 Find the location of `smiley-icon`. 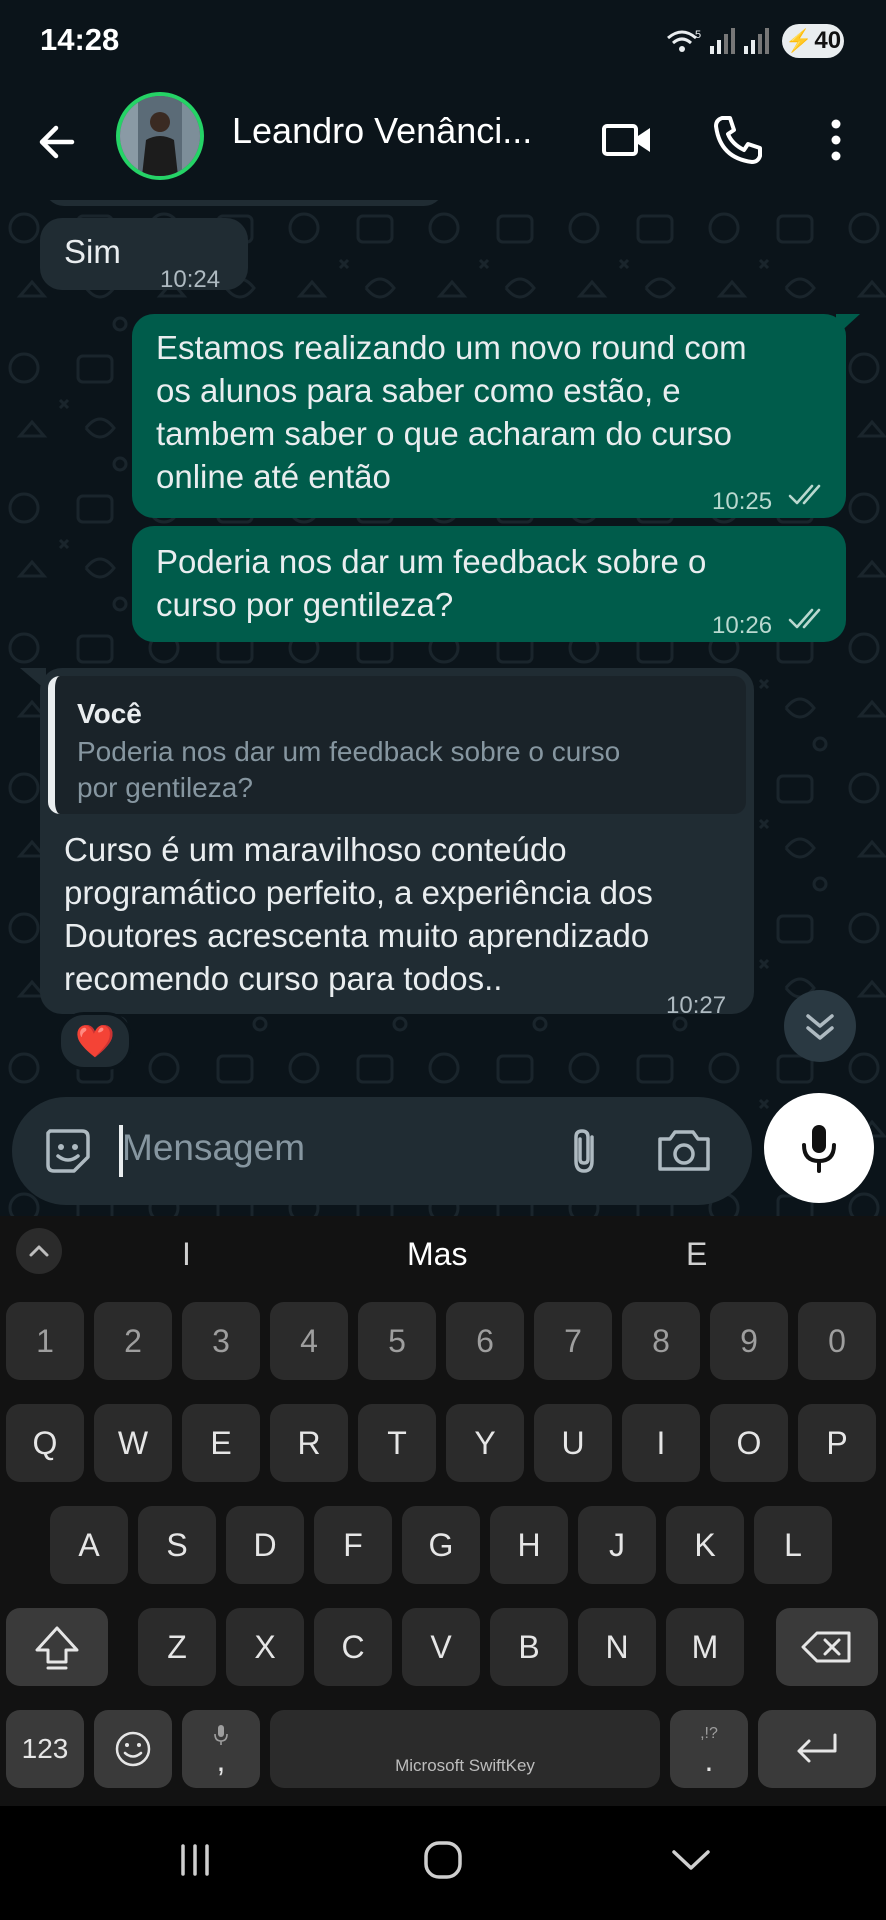

smiley-icon is located at coordinates (133, 1749).